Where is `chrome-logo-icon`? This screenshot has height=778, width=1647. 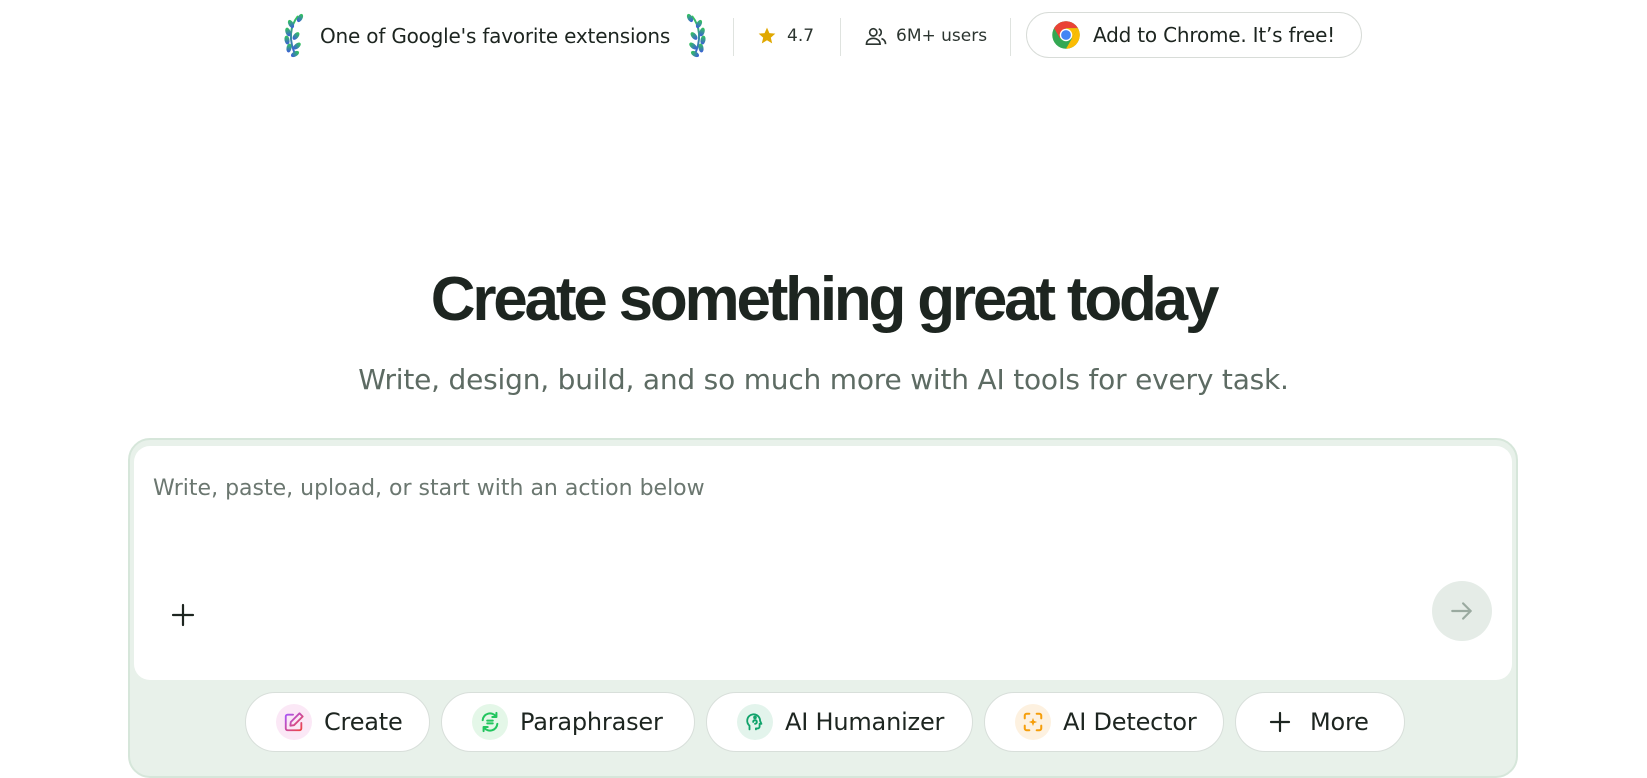 chrome-logo-icon is located at coordinates (1066, 35).